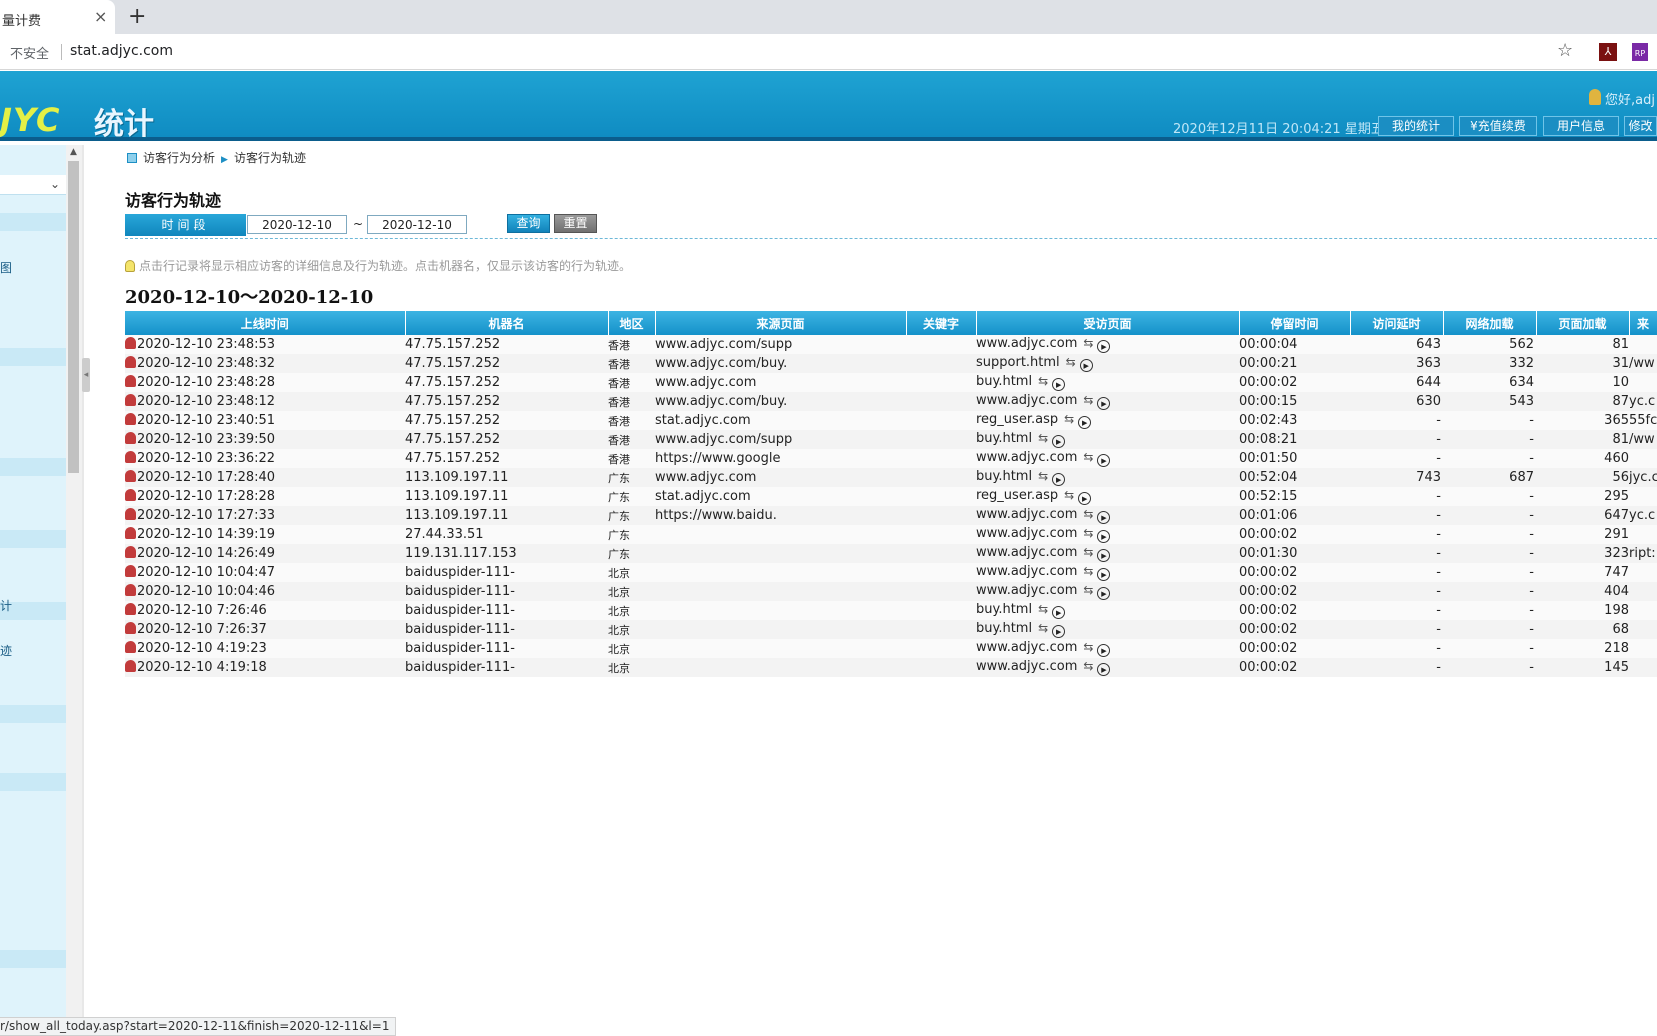 Image resolution: width=1657 pixels, height=1036 pixels. I want to click on scroll-thumb, so click(73, 317).